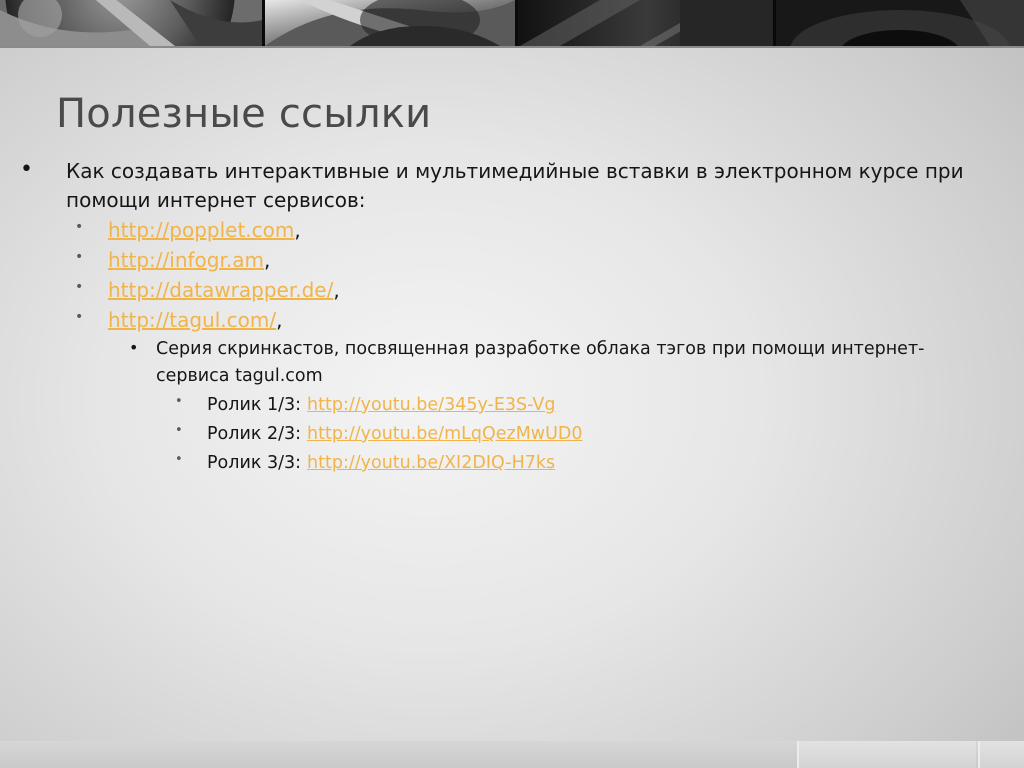 Image resolution: width=1024 pixels, height=768 pixels. I want to click on link-item: • http://infogr.am,, so click(512, 260).